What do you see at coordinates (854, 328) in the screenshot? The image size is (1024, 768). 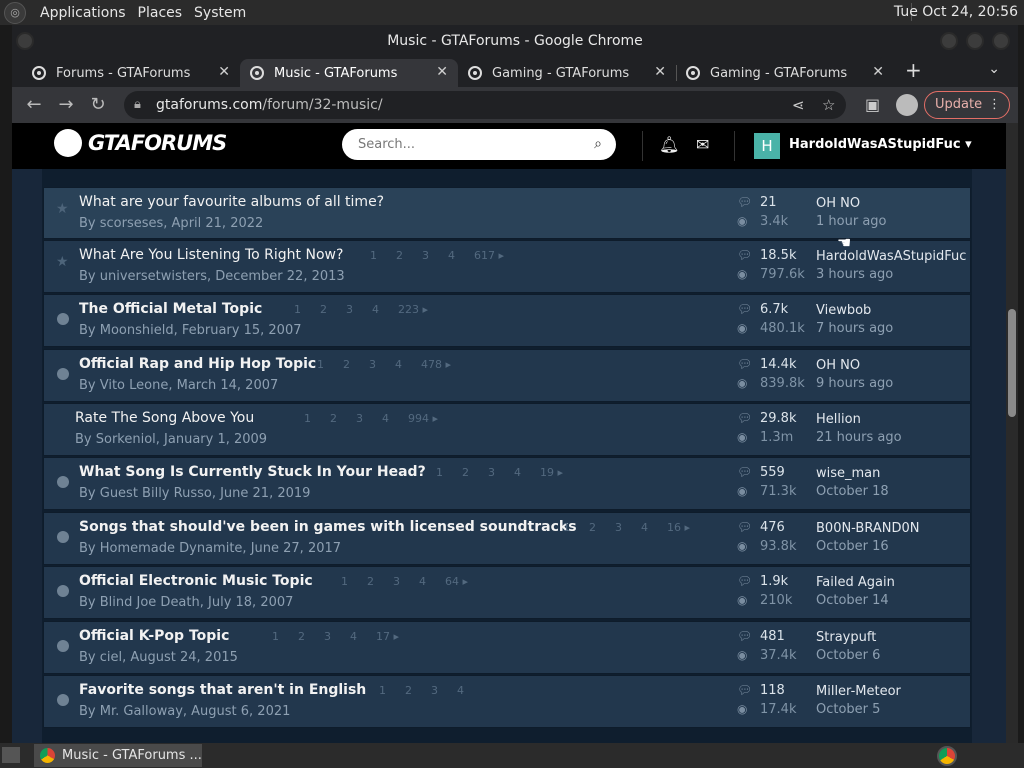 I see `last-post-date: 7 hours ago` at bounding box center [854, 328].